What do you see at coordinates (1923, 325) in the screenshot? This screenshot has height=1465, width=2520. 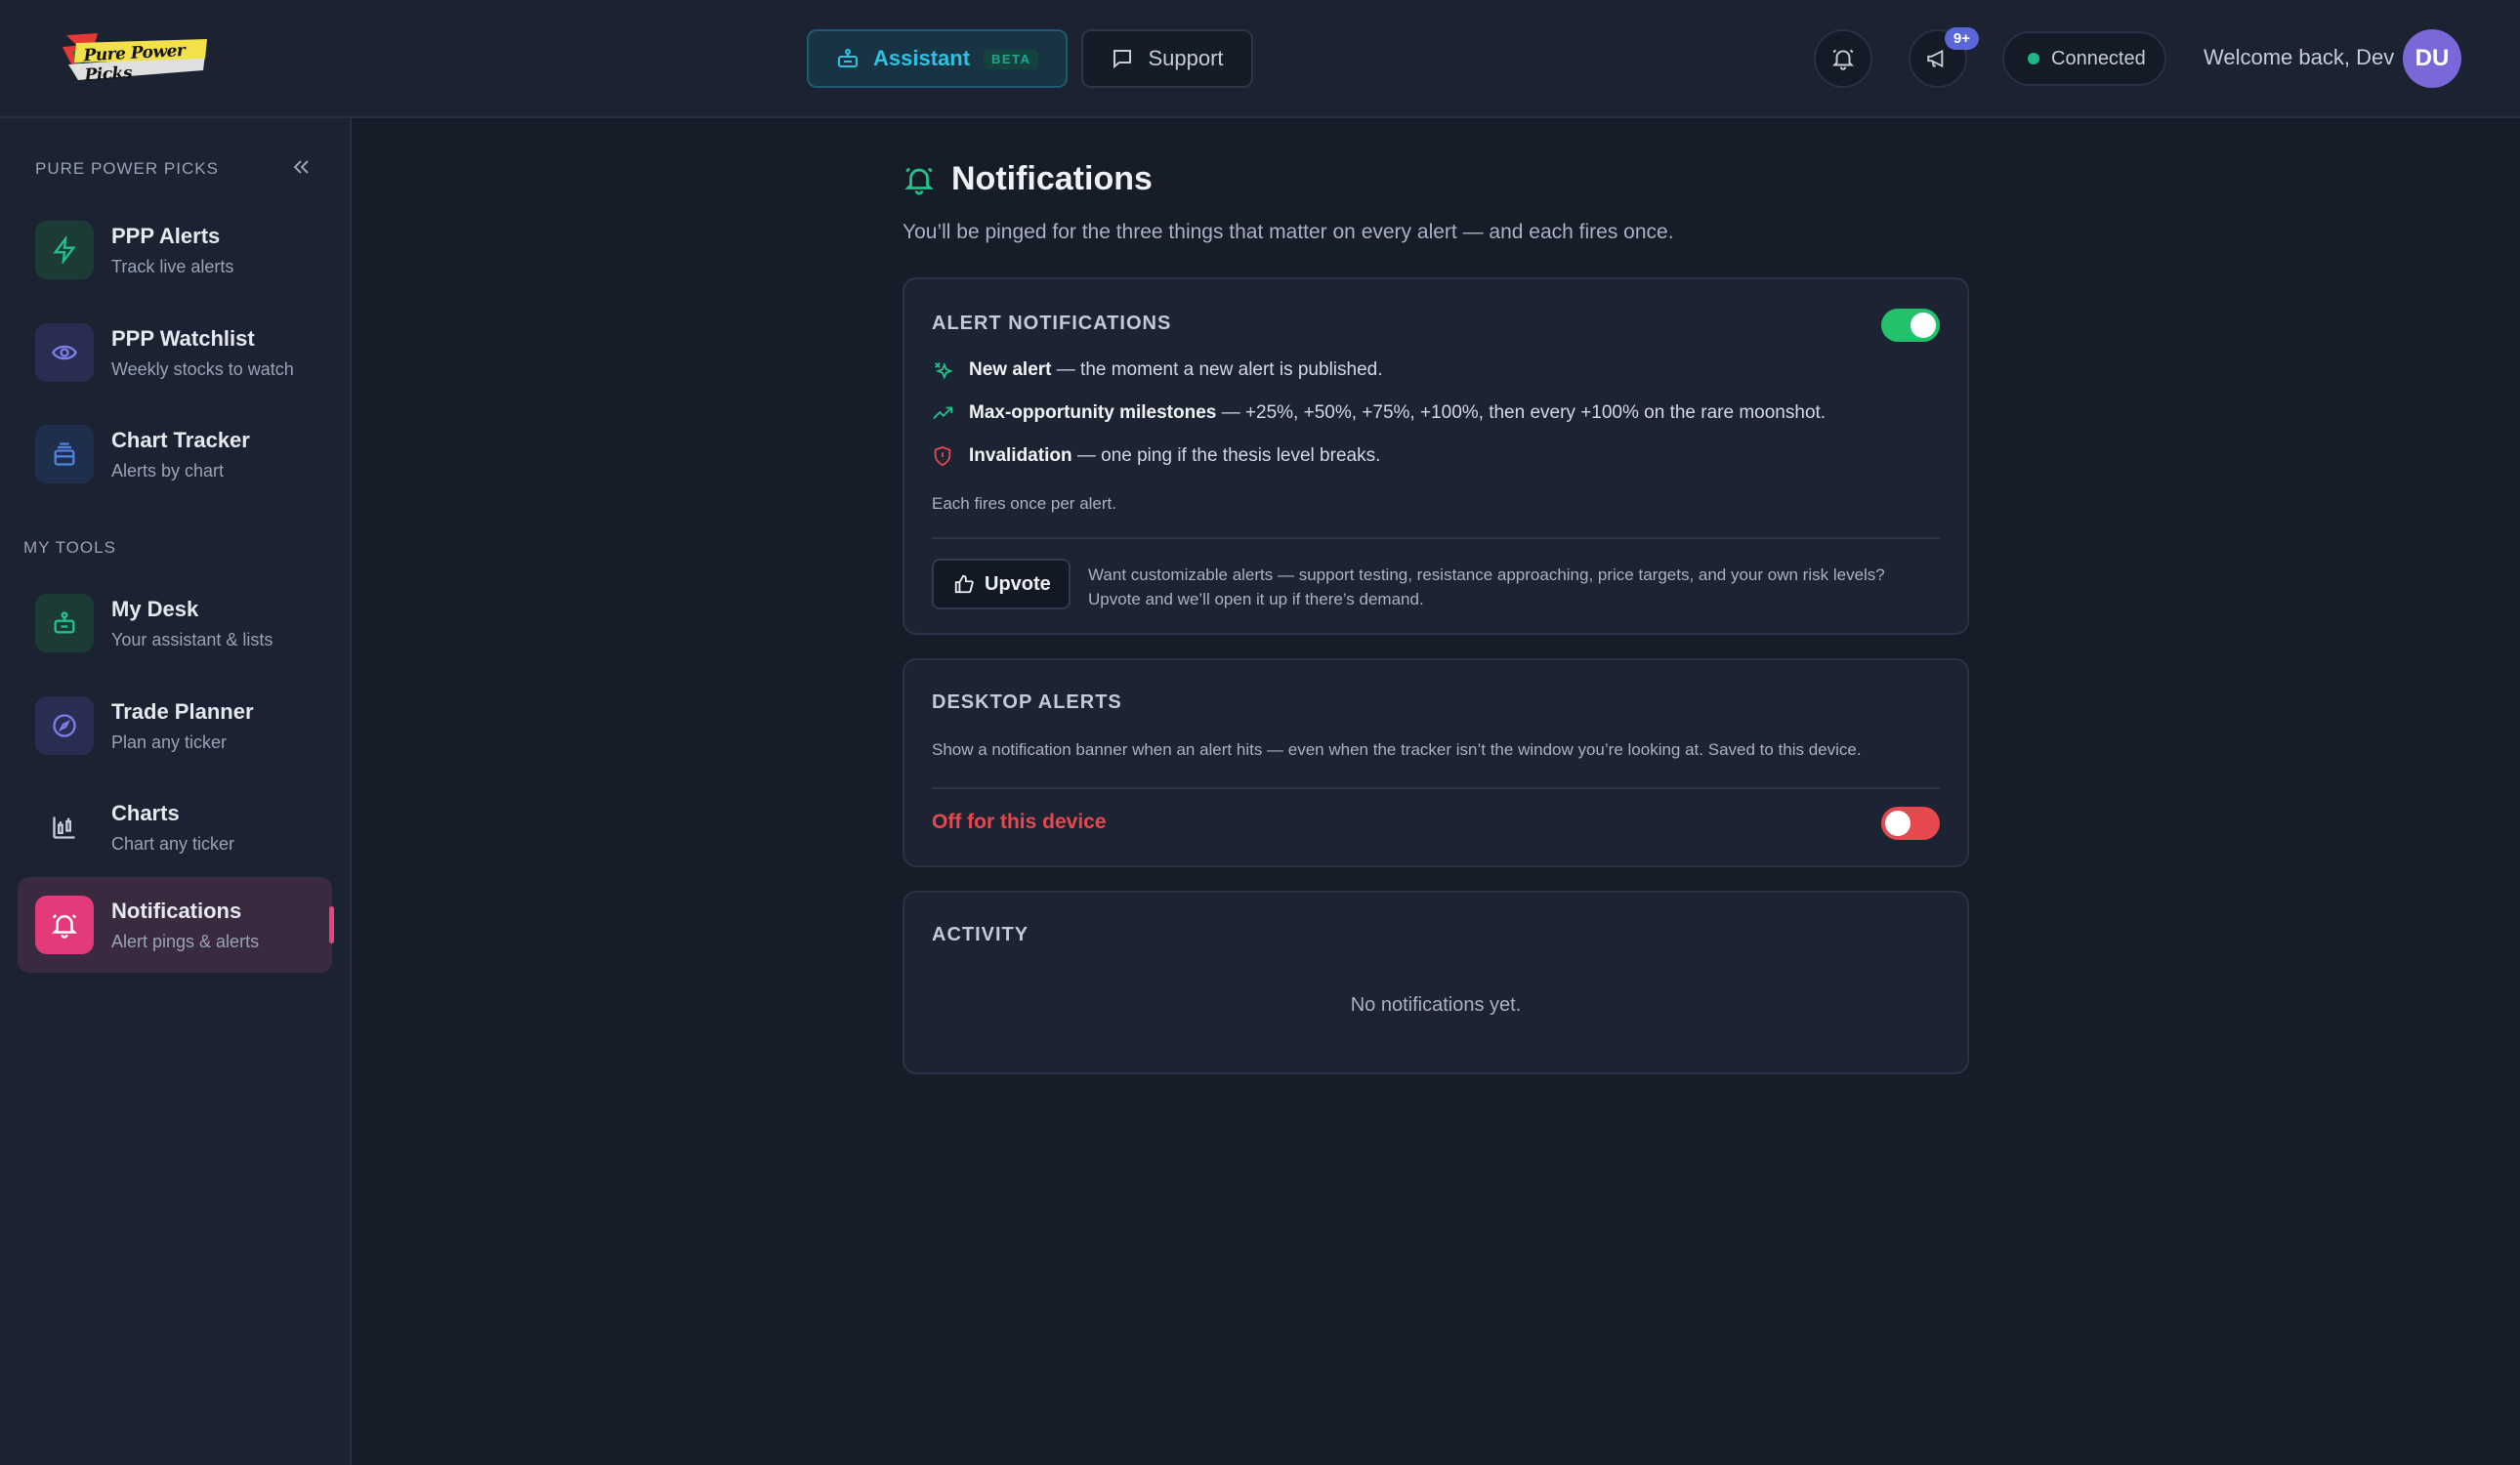 I see `toggle-knob` at bounding box center [1923, 325].